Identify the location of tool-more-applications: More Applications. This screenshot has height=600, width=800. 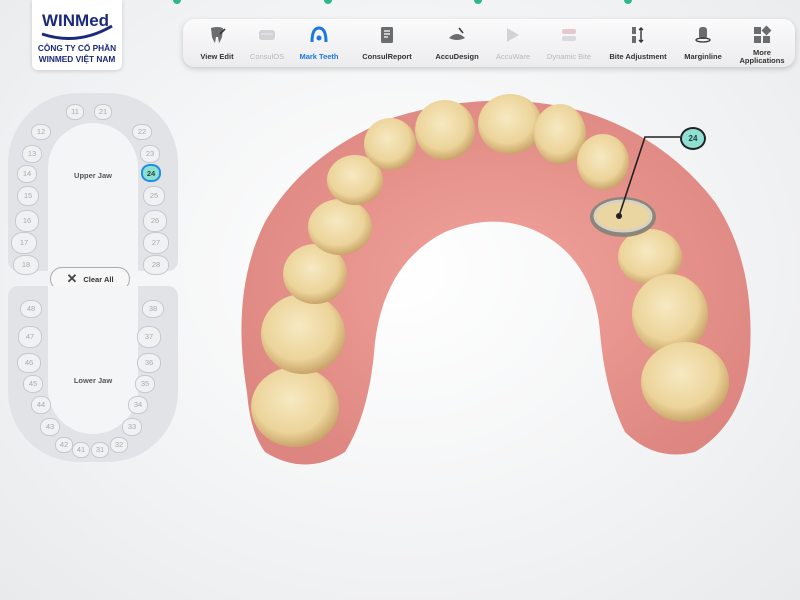
(762, 43).